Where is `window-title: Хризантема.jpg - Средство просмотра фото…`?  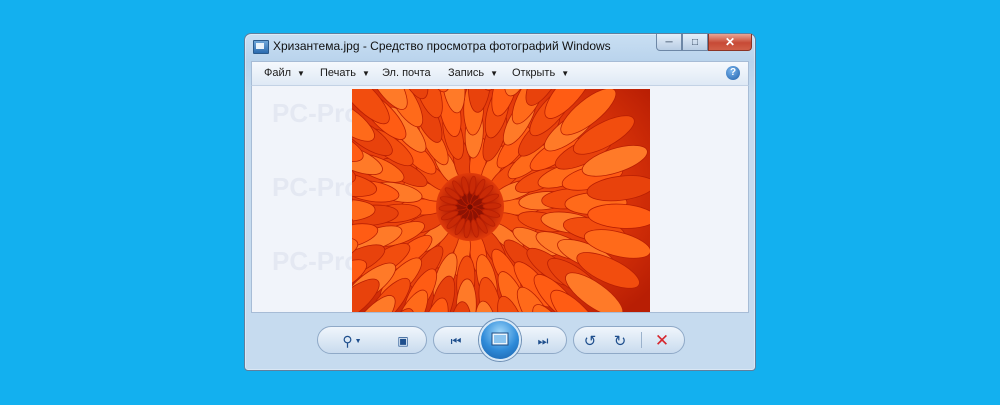 window-title: Хризантема.jpg - Средство просмотра фото… is located at coordinates (442, 46).